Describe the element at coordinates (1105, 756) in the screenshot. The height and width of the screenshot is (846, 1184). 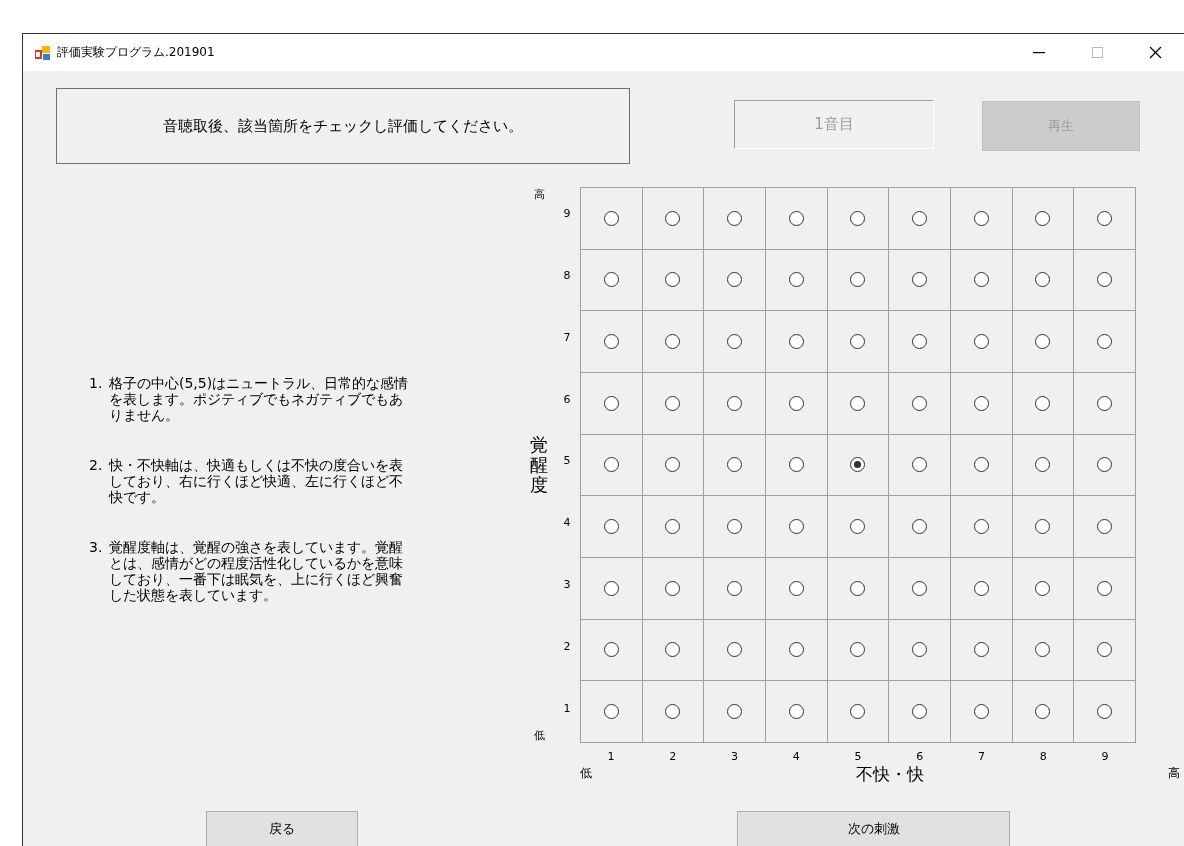
I see `column-number: 9` at that location.